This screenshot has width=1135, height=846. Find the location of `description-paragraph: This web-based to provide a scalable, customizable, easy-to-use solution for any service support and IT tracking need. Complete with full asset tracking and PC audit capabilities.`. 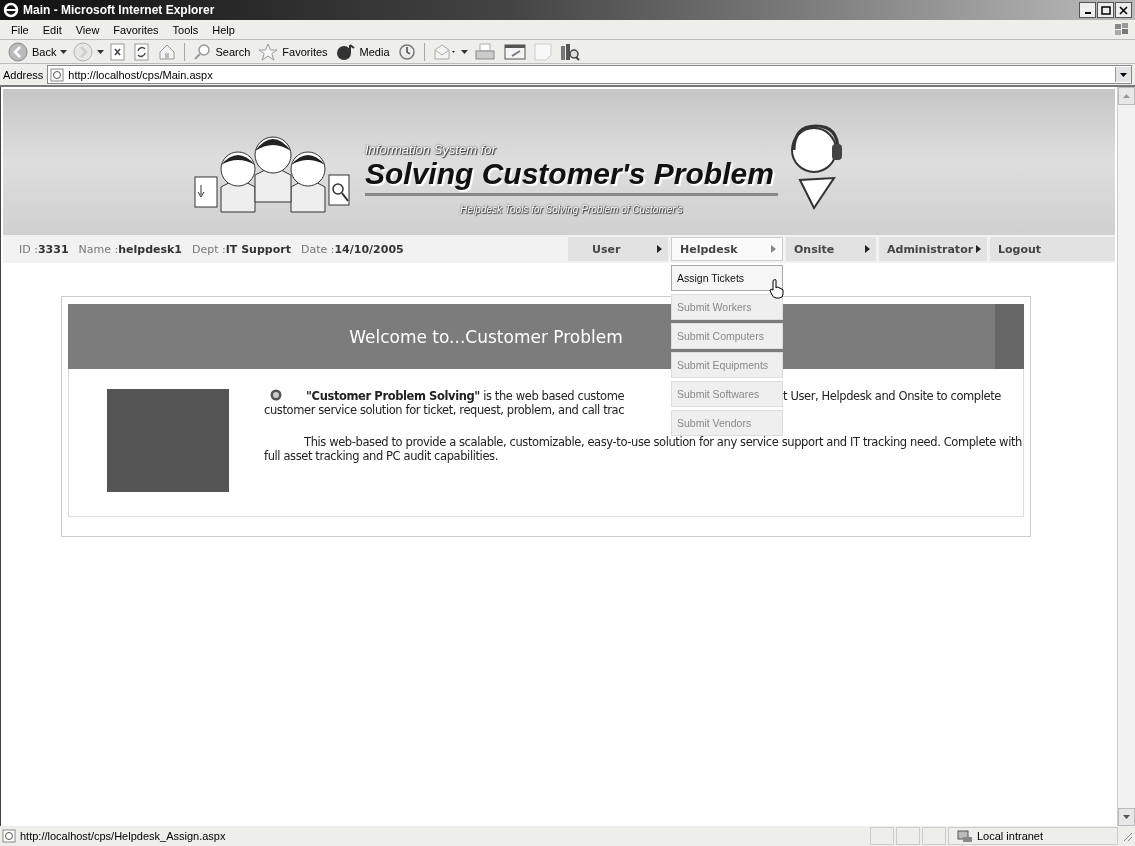

description-paragraph: This web-based to provide a scalable, customizable, easy-to-use solution for any service support and IT tracking need. Complete with full asset tracking and PC audit capabilities. is located at coordinates (643, 449).